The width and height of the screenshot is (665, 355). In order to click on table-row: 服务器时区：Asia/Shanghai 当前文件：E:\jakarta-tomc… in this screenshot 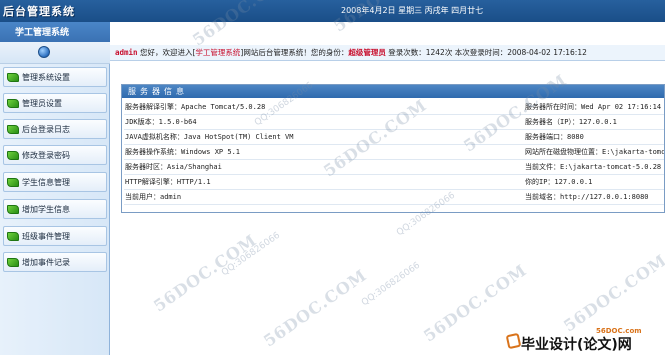, I will do `click(394, 167)`.